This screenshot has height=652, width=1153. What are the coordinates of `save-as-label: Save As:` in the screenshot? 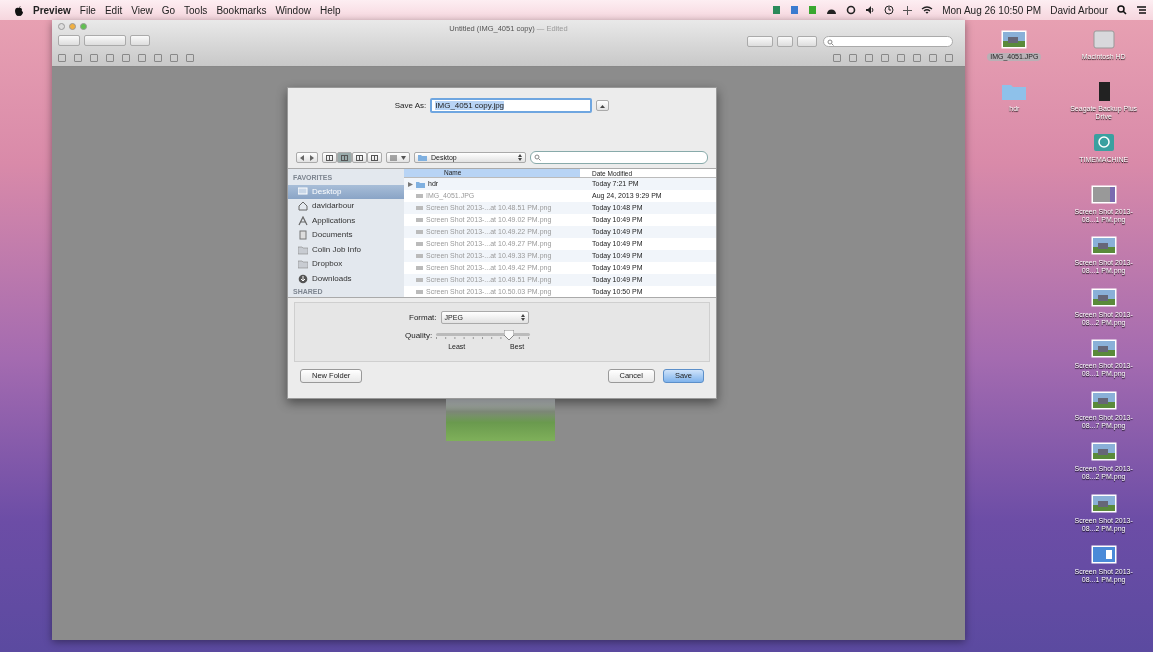 It's located at (410, 105).